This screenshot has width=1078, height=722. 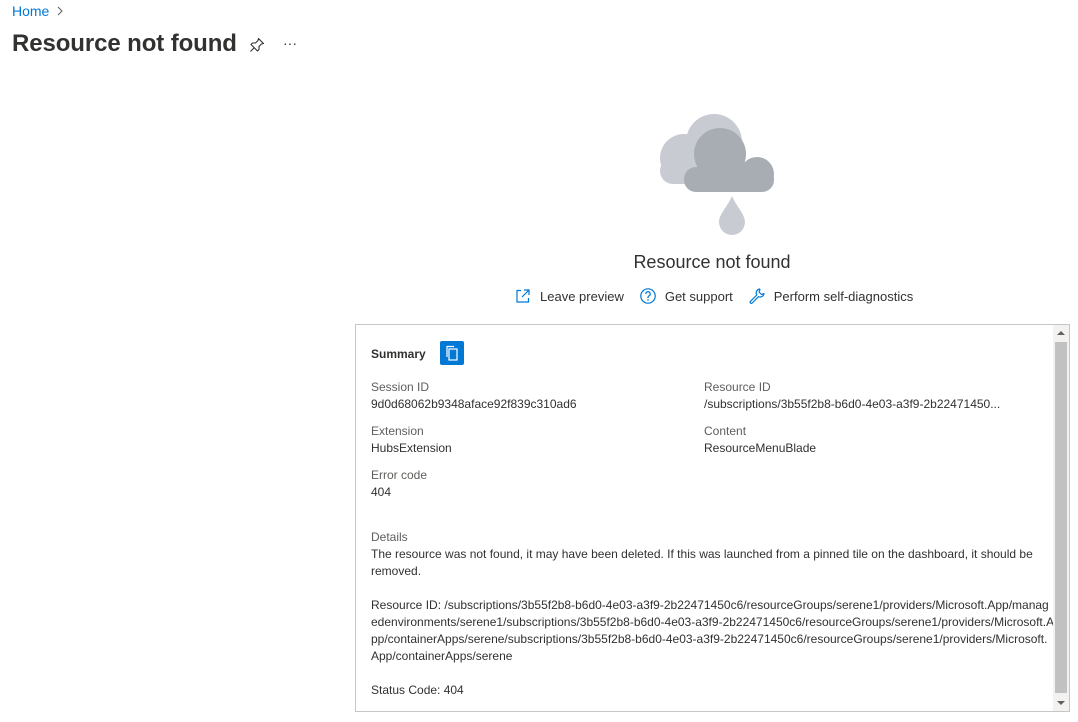 I want to click on extension-label: Extension, so click(x=397, y=431).